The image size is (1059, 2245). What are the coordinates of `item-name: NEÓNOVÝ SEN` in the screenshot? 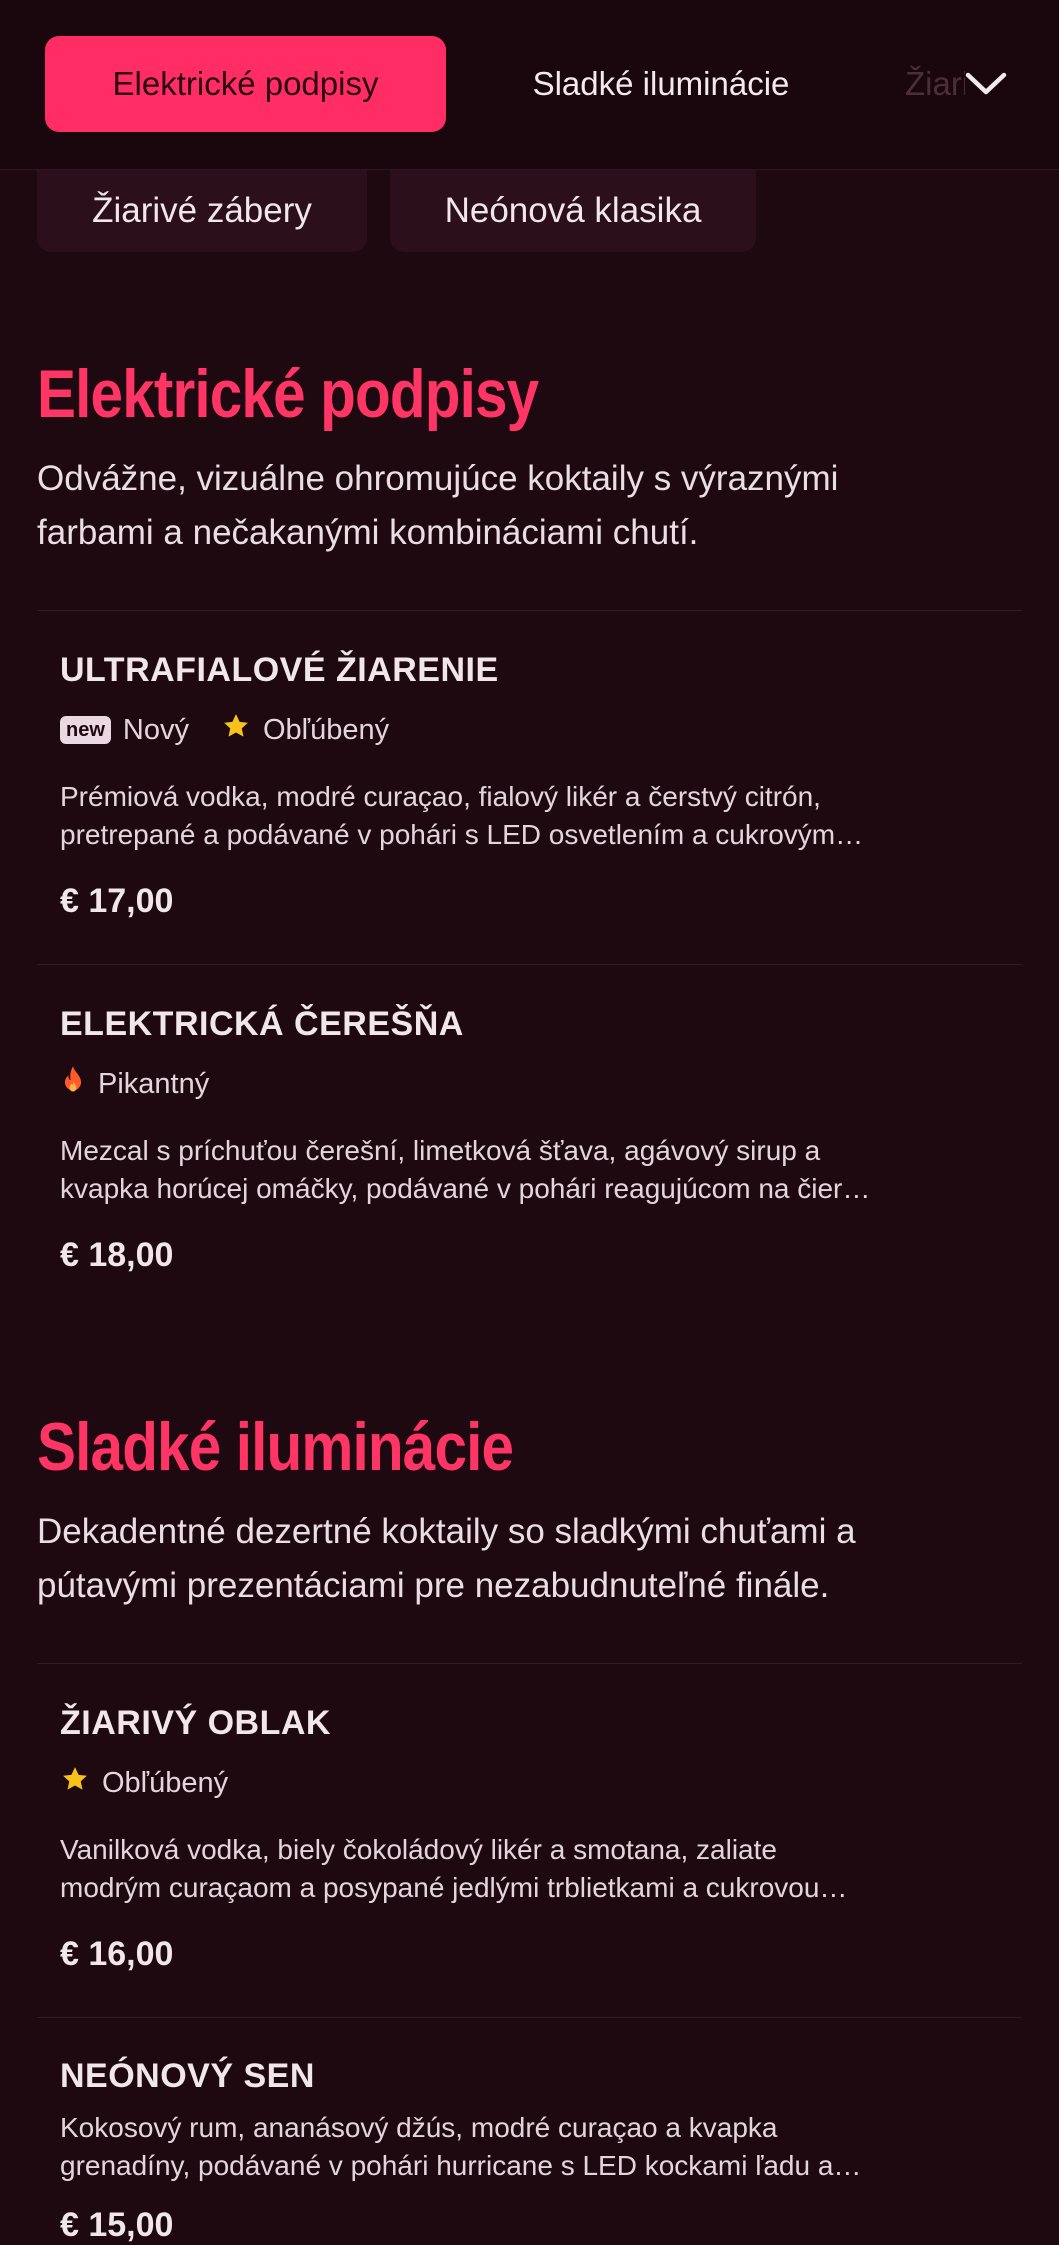 It's located at (187, 2076).